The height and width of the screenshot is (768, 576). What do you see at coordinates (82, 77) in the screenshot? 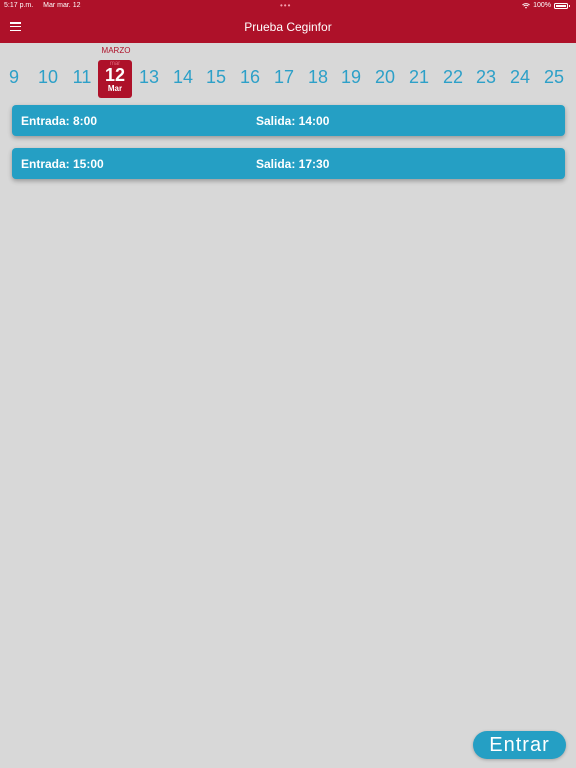
I see `day-item: 11` at bounding box center [82, 77].